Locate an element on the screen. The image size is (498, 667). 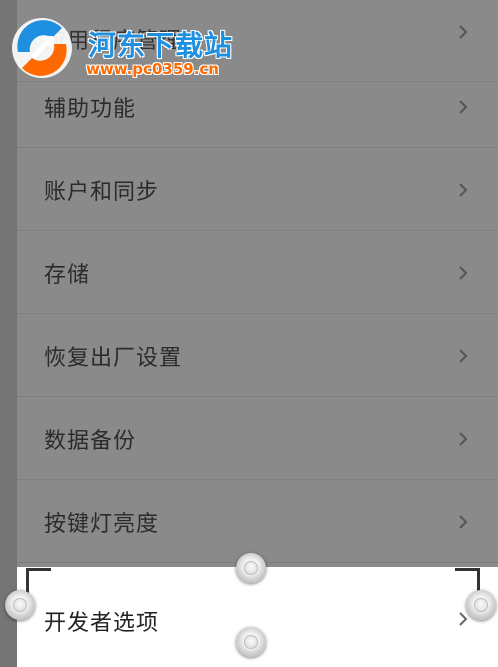
watermark-logo-icon is located at coordinates (42, 48).